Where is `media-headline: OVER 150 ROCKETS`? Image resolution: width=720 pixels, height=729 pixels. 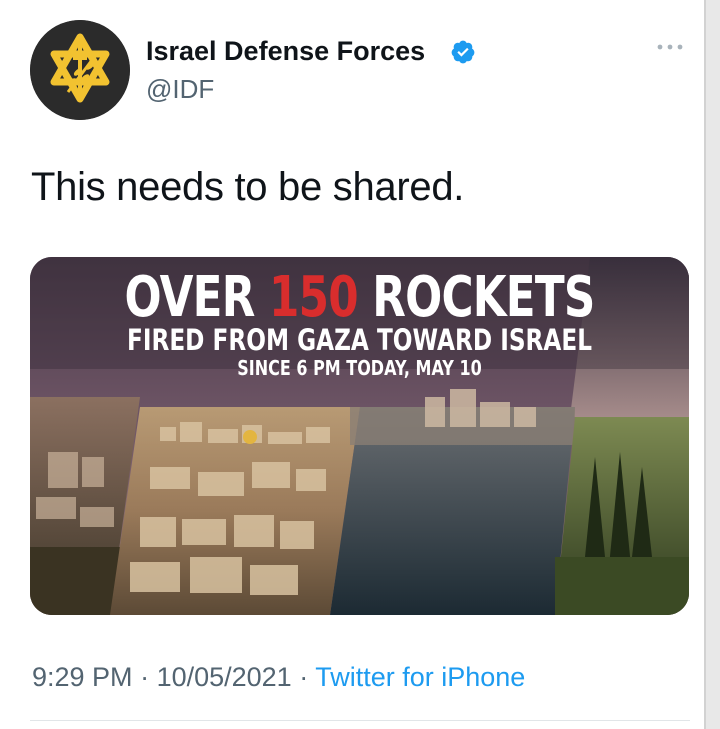
media-headline: OVER 150 ROCKETS is located at coordinates (359, 297).